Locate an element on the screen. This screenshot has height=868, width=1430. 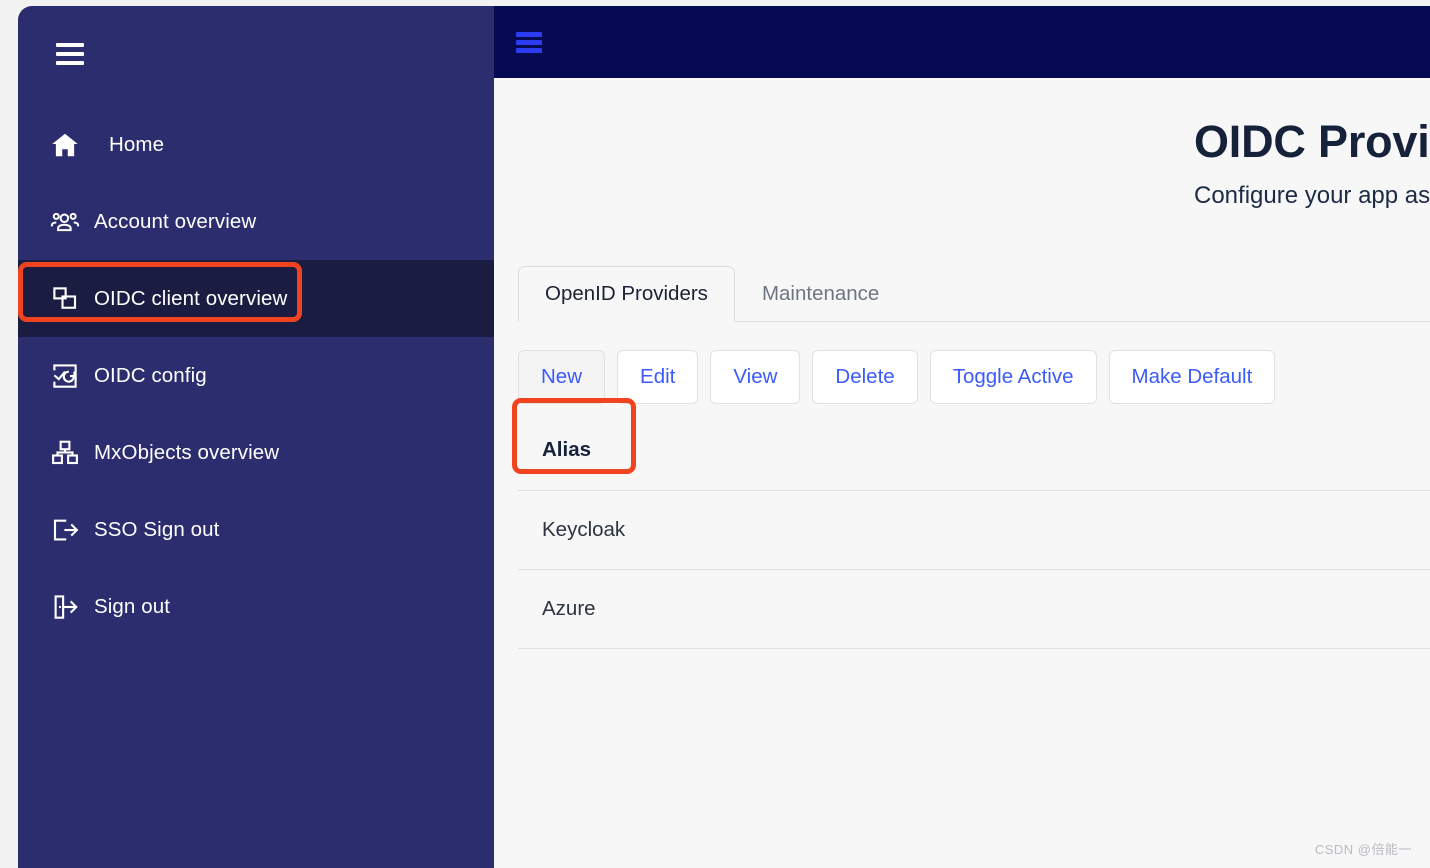
config-sync-icon is located at coordinates (72, 376).